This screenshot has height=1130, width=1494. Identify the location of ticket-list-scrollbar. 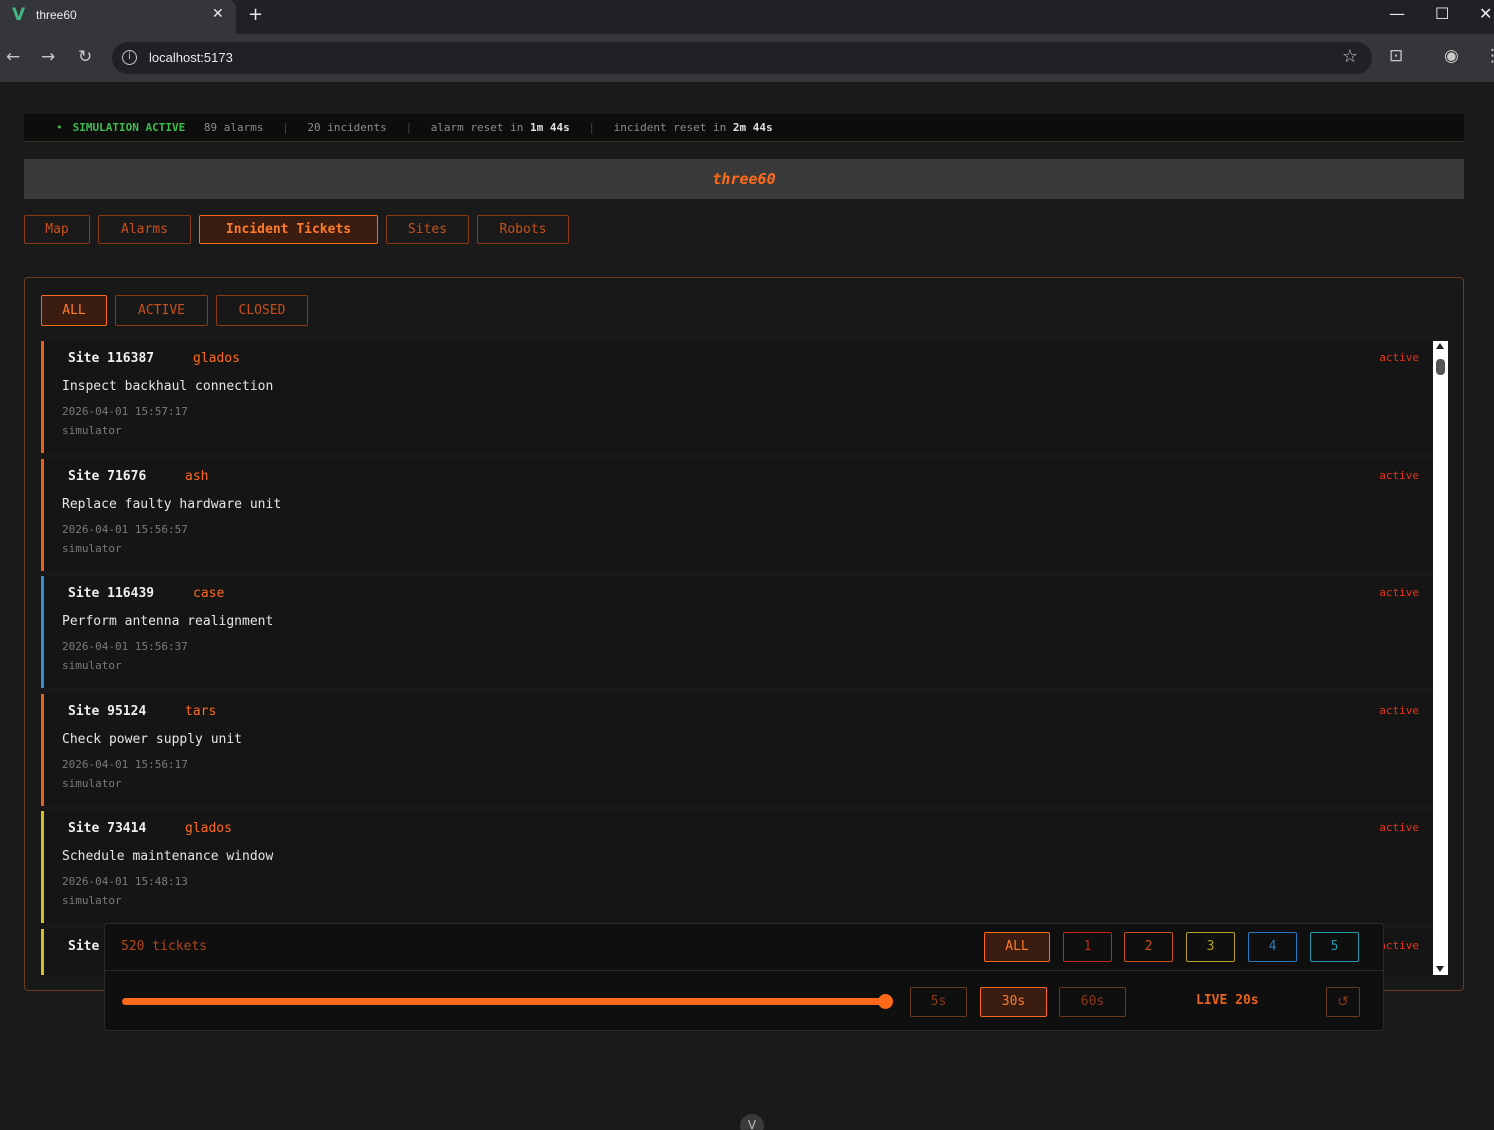
(1440, 658).